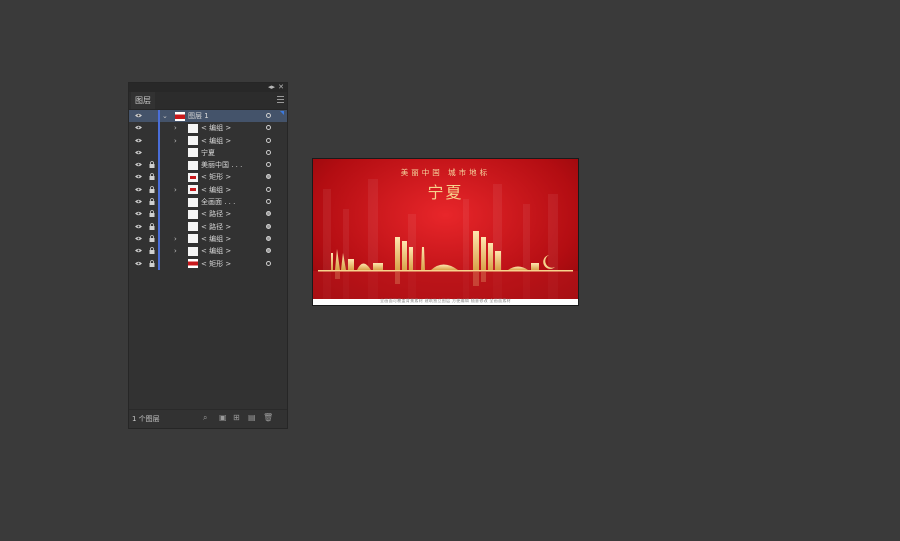  I want to click on artwork-title: 宁夏, so click(445, 192).